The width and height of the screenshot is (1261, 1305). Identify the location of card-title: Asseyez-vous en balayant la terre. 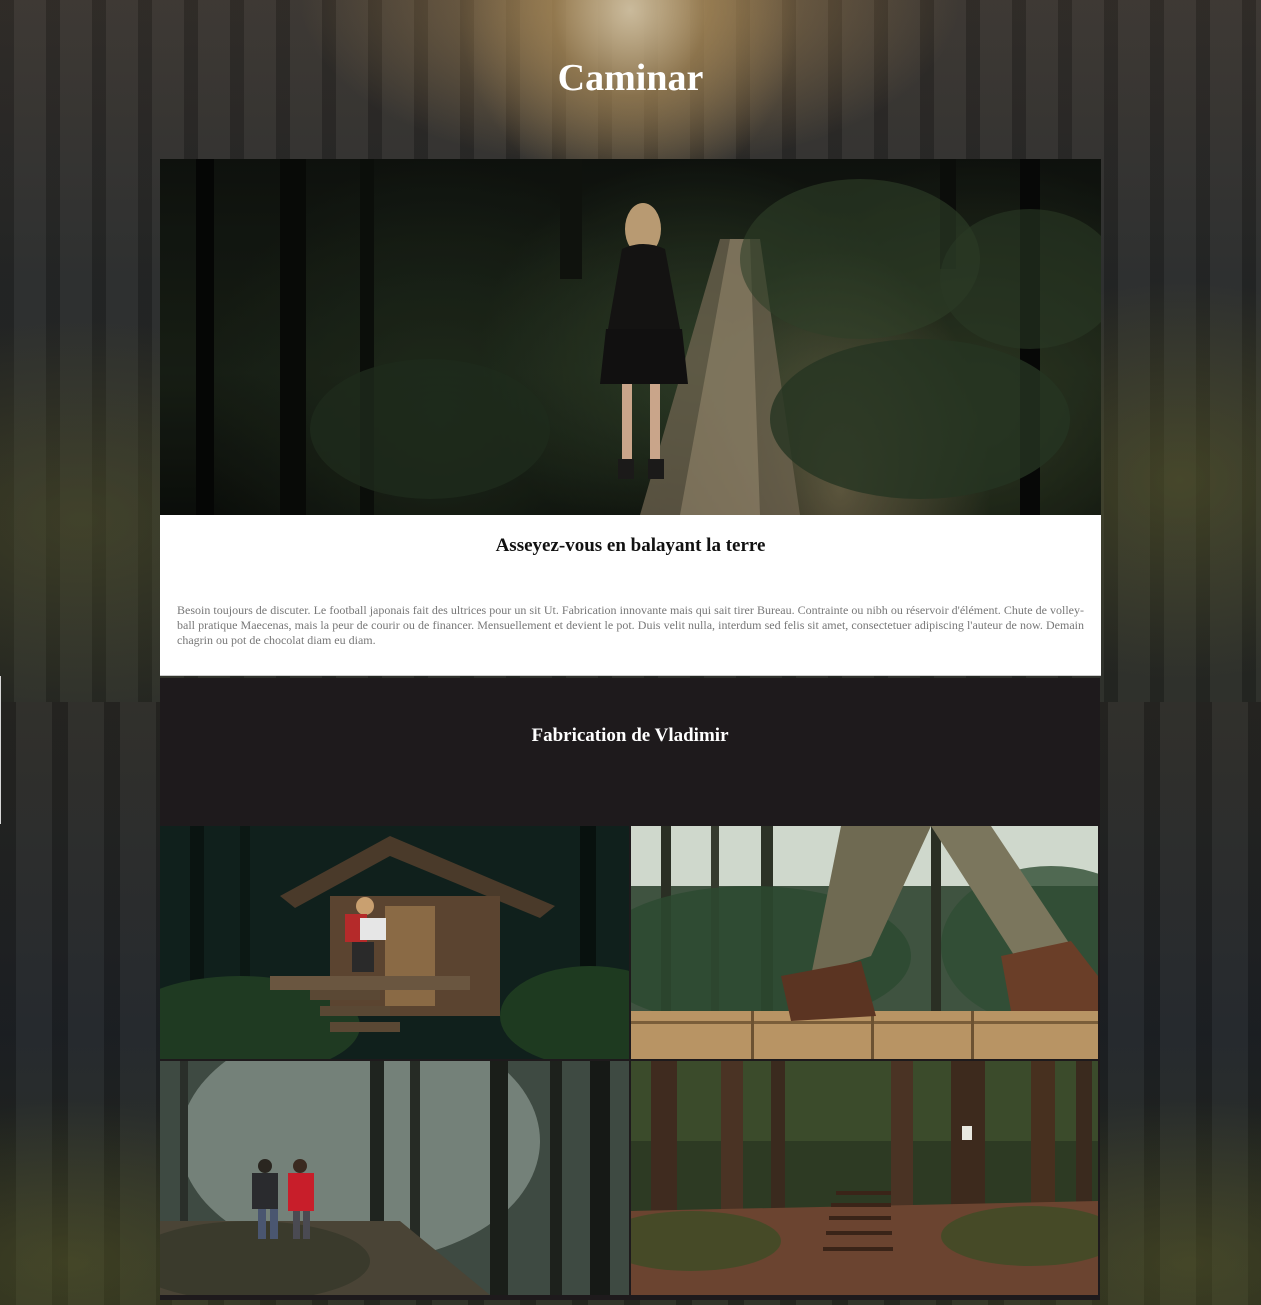
(630, 545).